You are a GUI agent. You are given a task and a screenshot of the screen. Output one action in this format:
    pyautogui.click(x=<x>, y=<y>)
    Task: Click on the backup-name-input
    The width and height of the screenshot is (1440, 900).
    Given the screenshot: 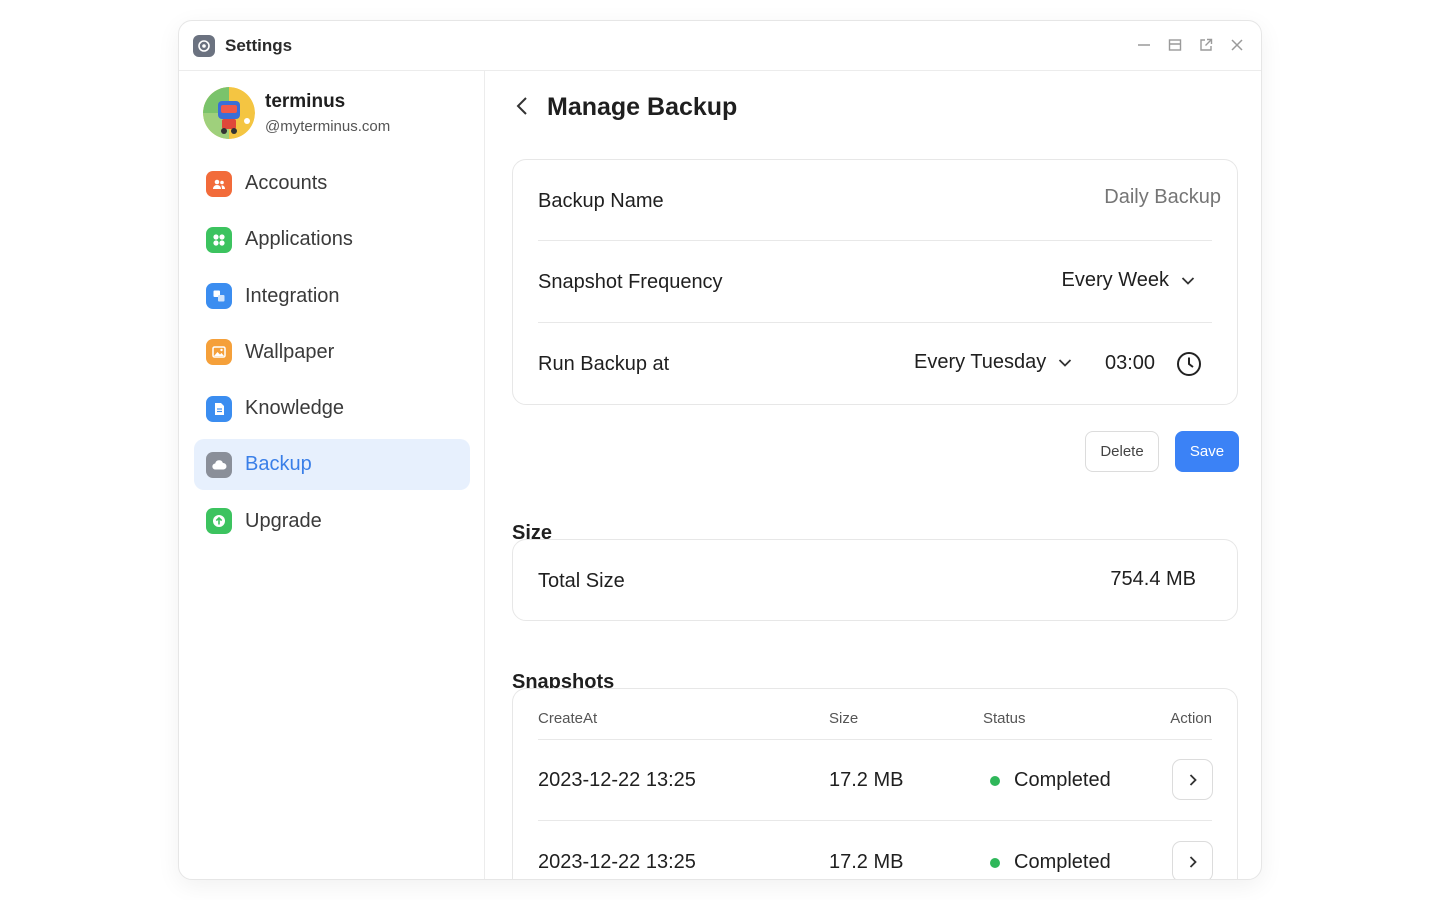 What is the action you would take?
    pyautogui.click(x=1111, y=197)
    